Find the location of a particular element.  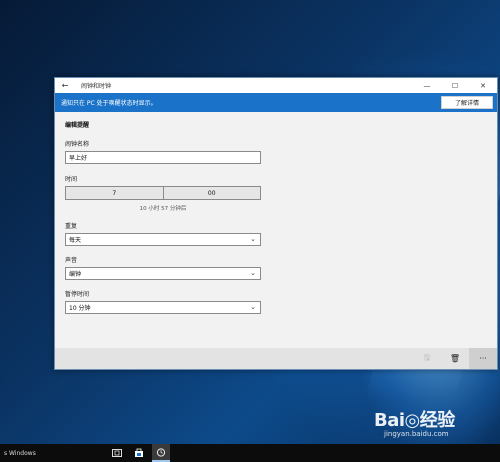

minimize-icon: — is located at coordinates (427, 85).